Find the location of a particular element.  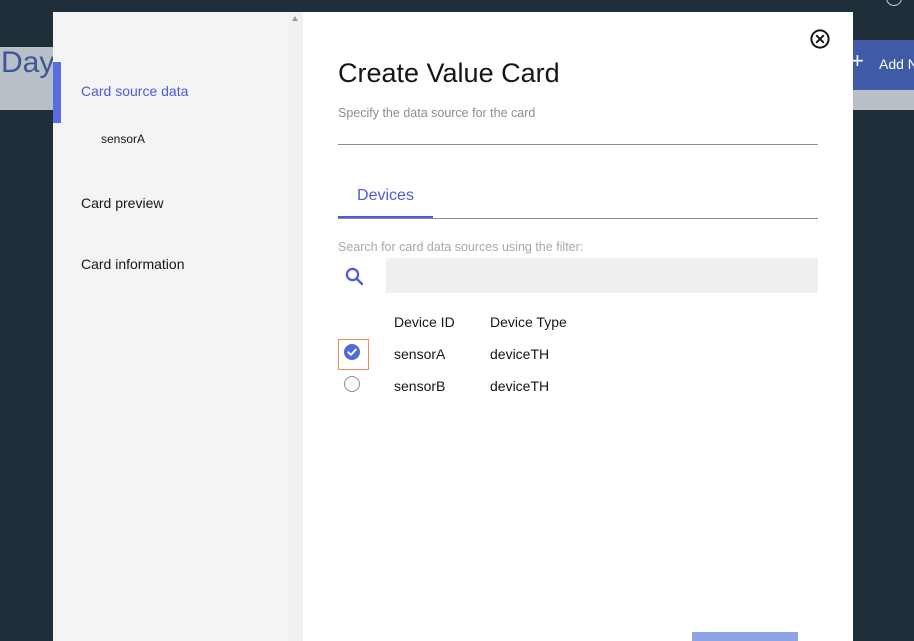

column-header-device-type: Device Type is located at coordinates (528, 322).